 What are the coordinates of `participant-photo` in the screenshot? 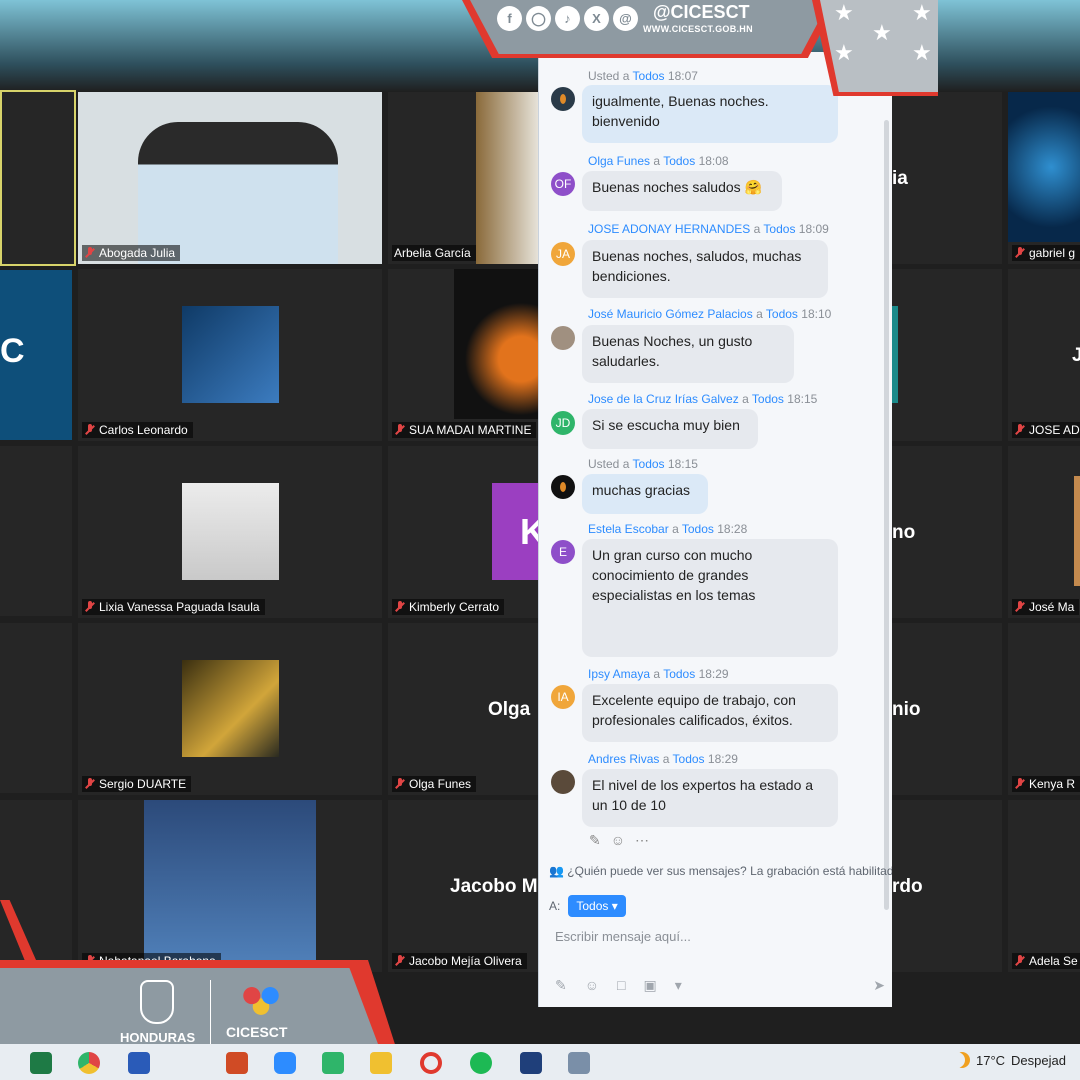 It's located at (496, 344).